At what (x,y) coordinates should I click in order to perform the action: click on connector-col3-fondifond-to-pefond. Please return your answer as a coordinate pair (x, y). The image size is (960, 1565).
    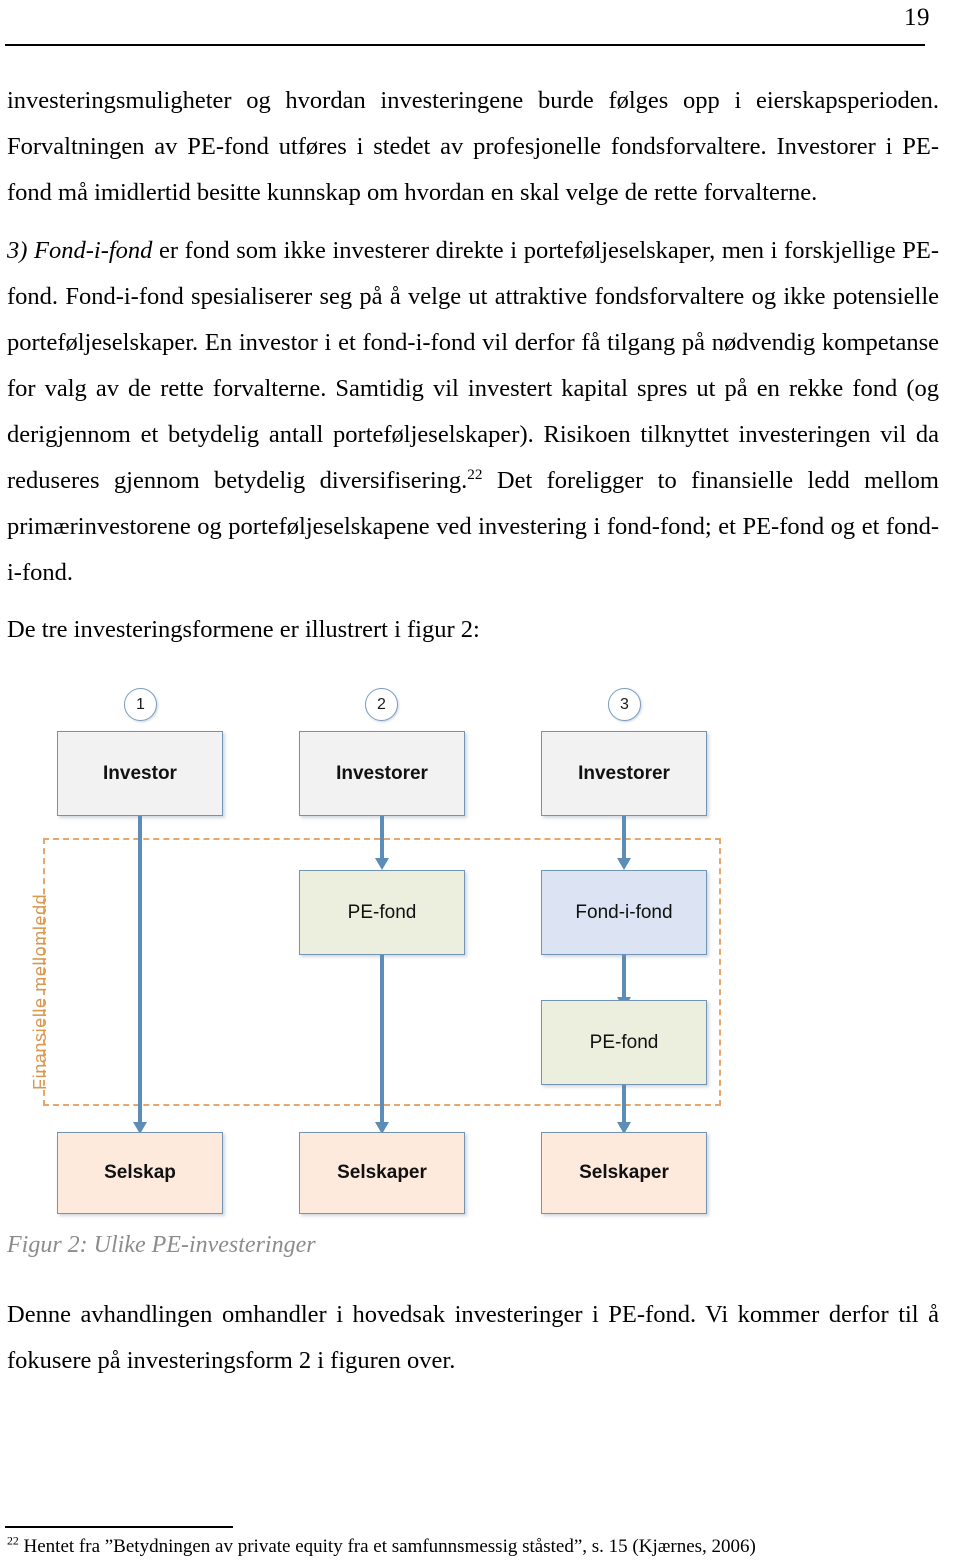
    Looking at the image, I should click on (624, 977).